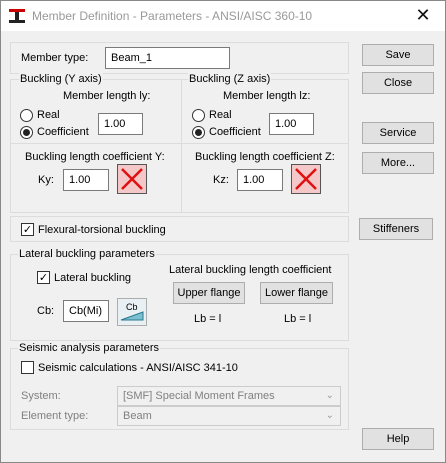  I want to click on buckling-y-title: Buckling (Y axis), so click(61, 79).